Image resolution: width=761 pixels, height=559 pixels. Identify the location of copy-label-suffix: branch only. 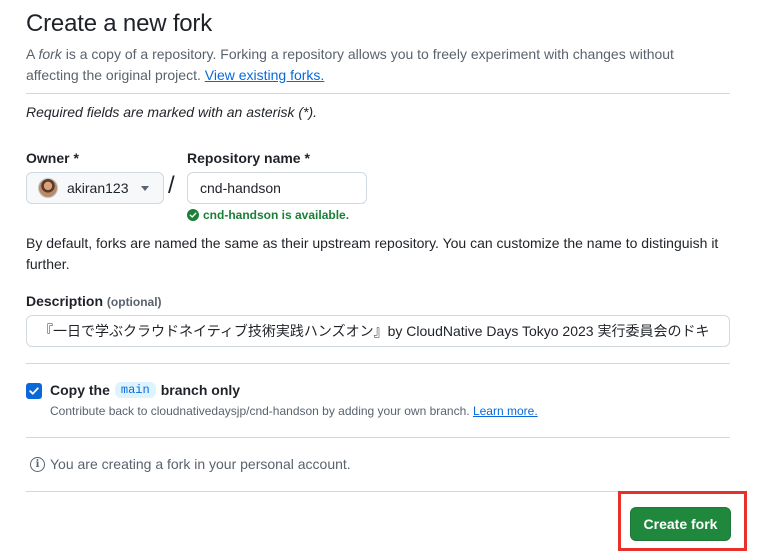
(200, 390).